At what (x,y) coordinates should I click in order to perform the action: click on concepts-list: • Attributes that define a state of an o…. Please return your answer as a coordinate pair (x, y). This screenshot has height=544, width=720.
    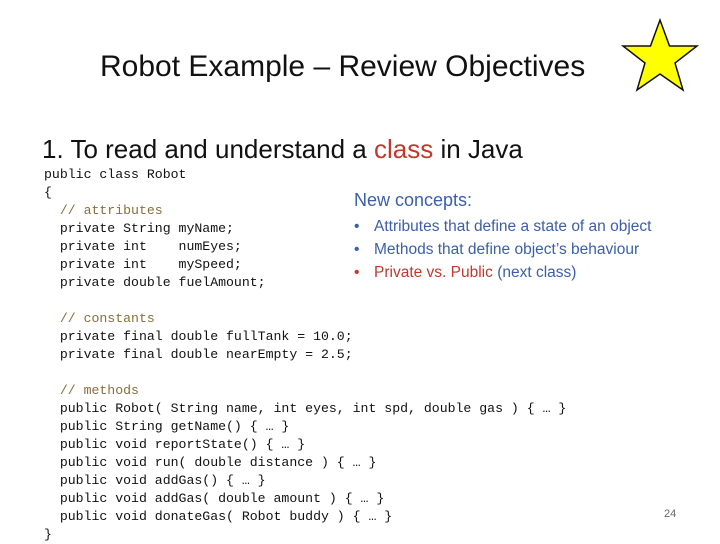
    Looking at the image, I should click on (502, 249).